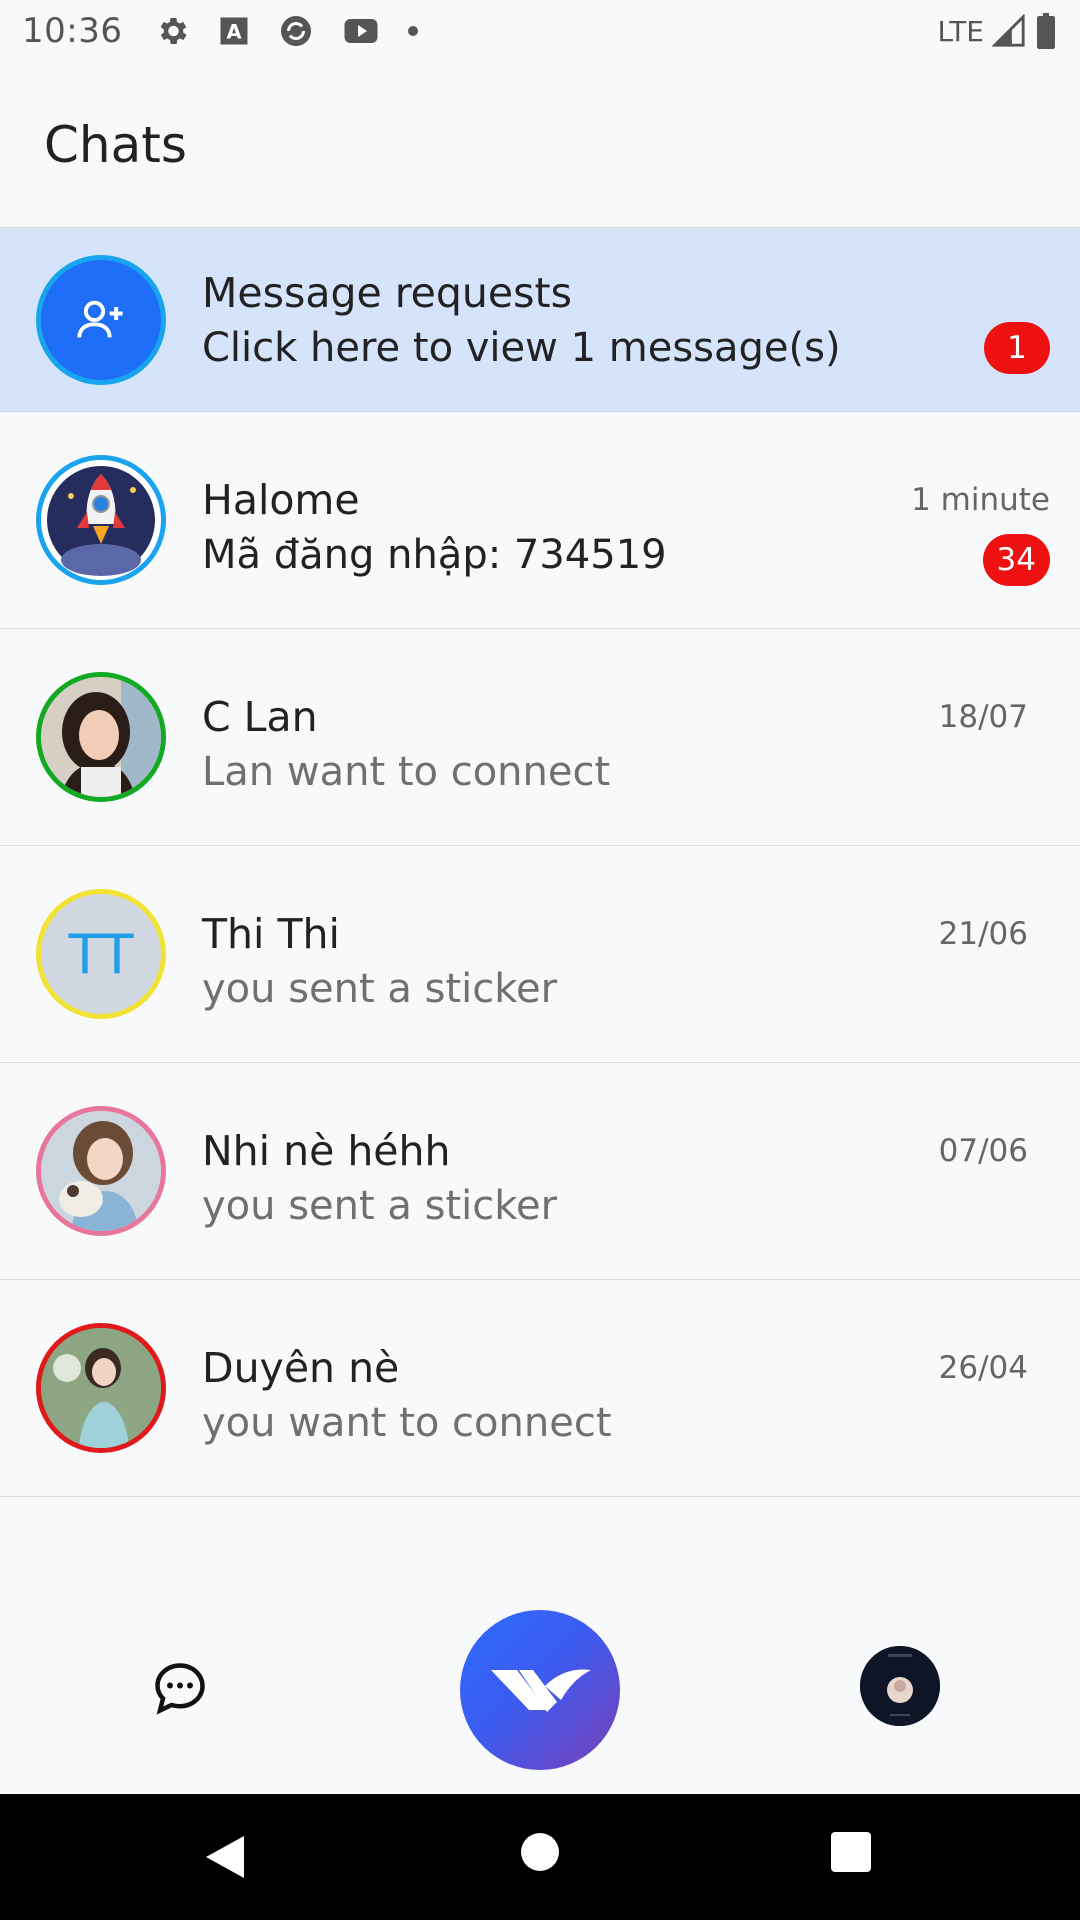 The height and width of the screenshot is (1920, 1080). I want to click on battery-icon, so click(1046, 31).